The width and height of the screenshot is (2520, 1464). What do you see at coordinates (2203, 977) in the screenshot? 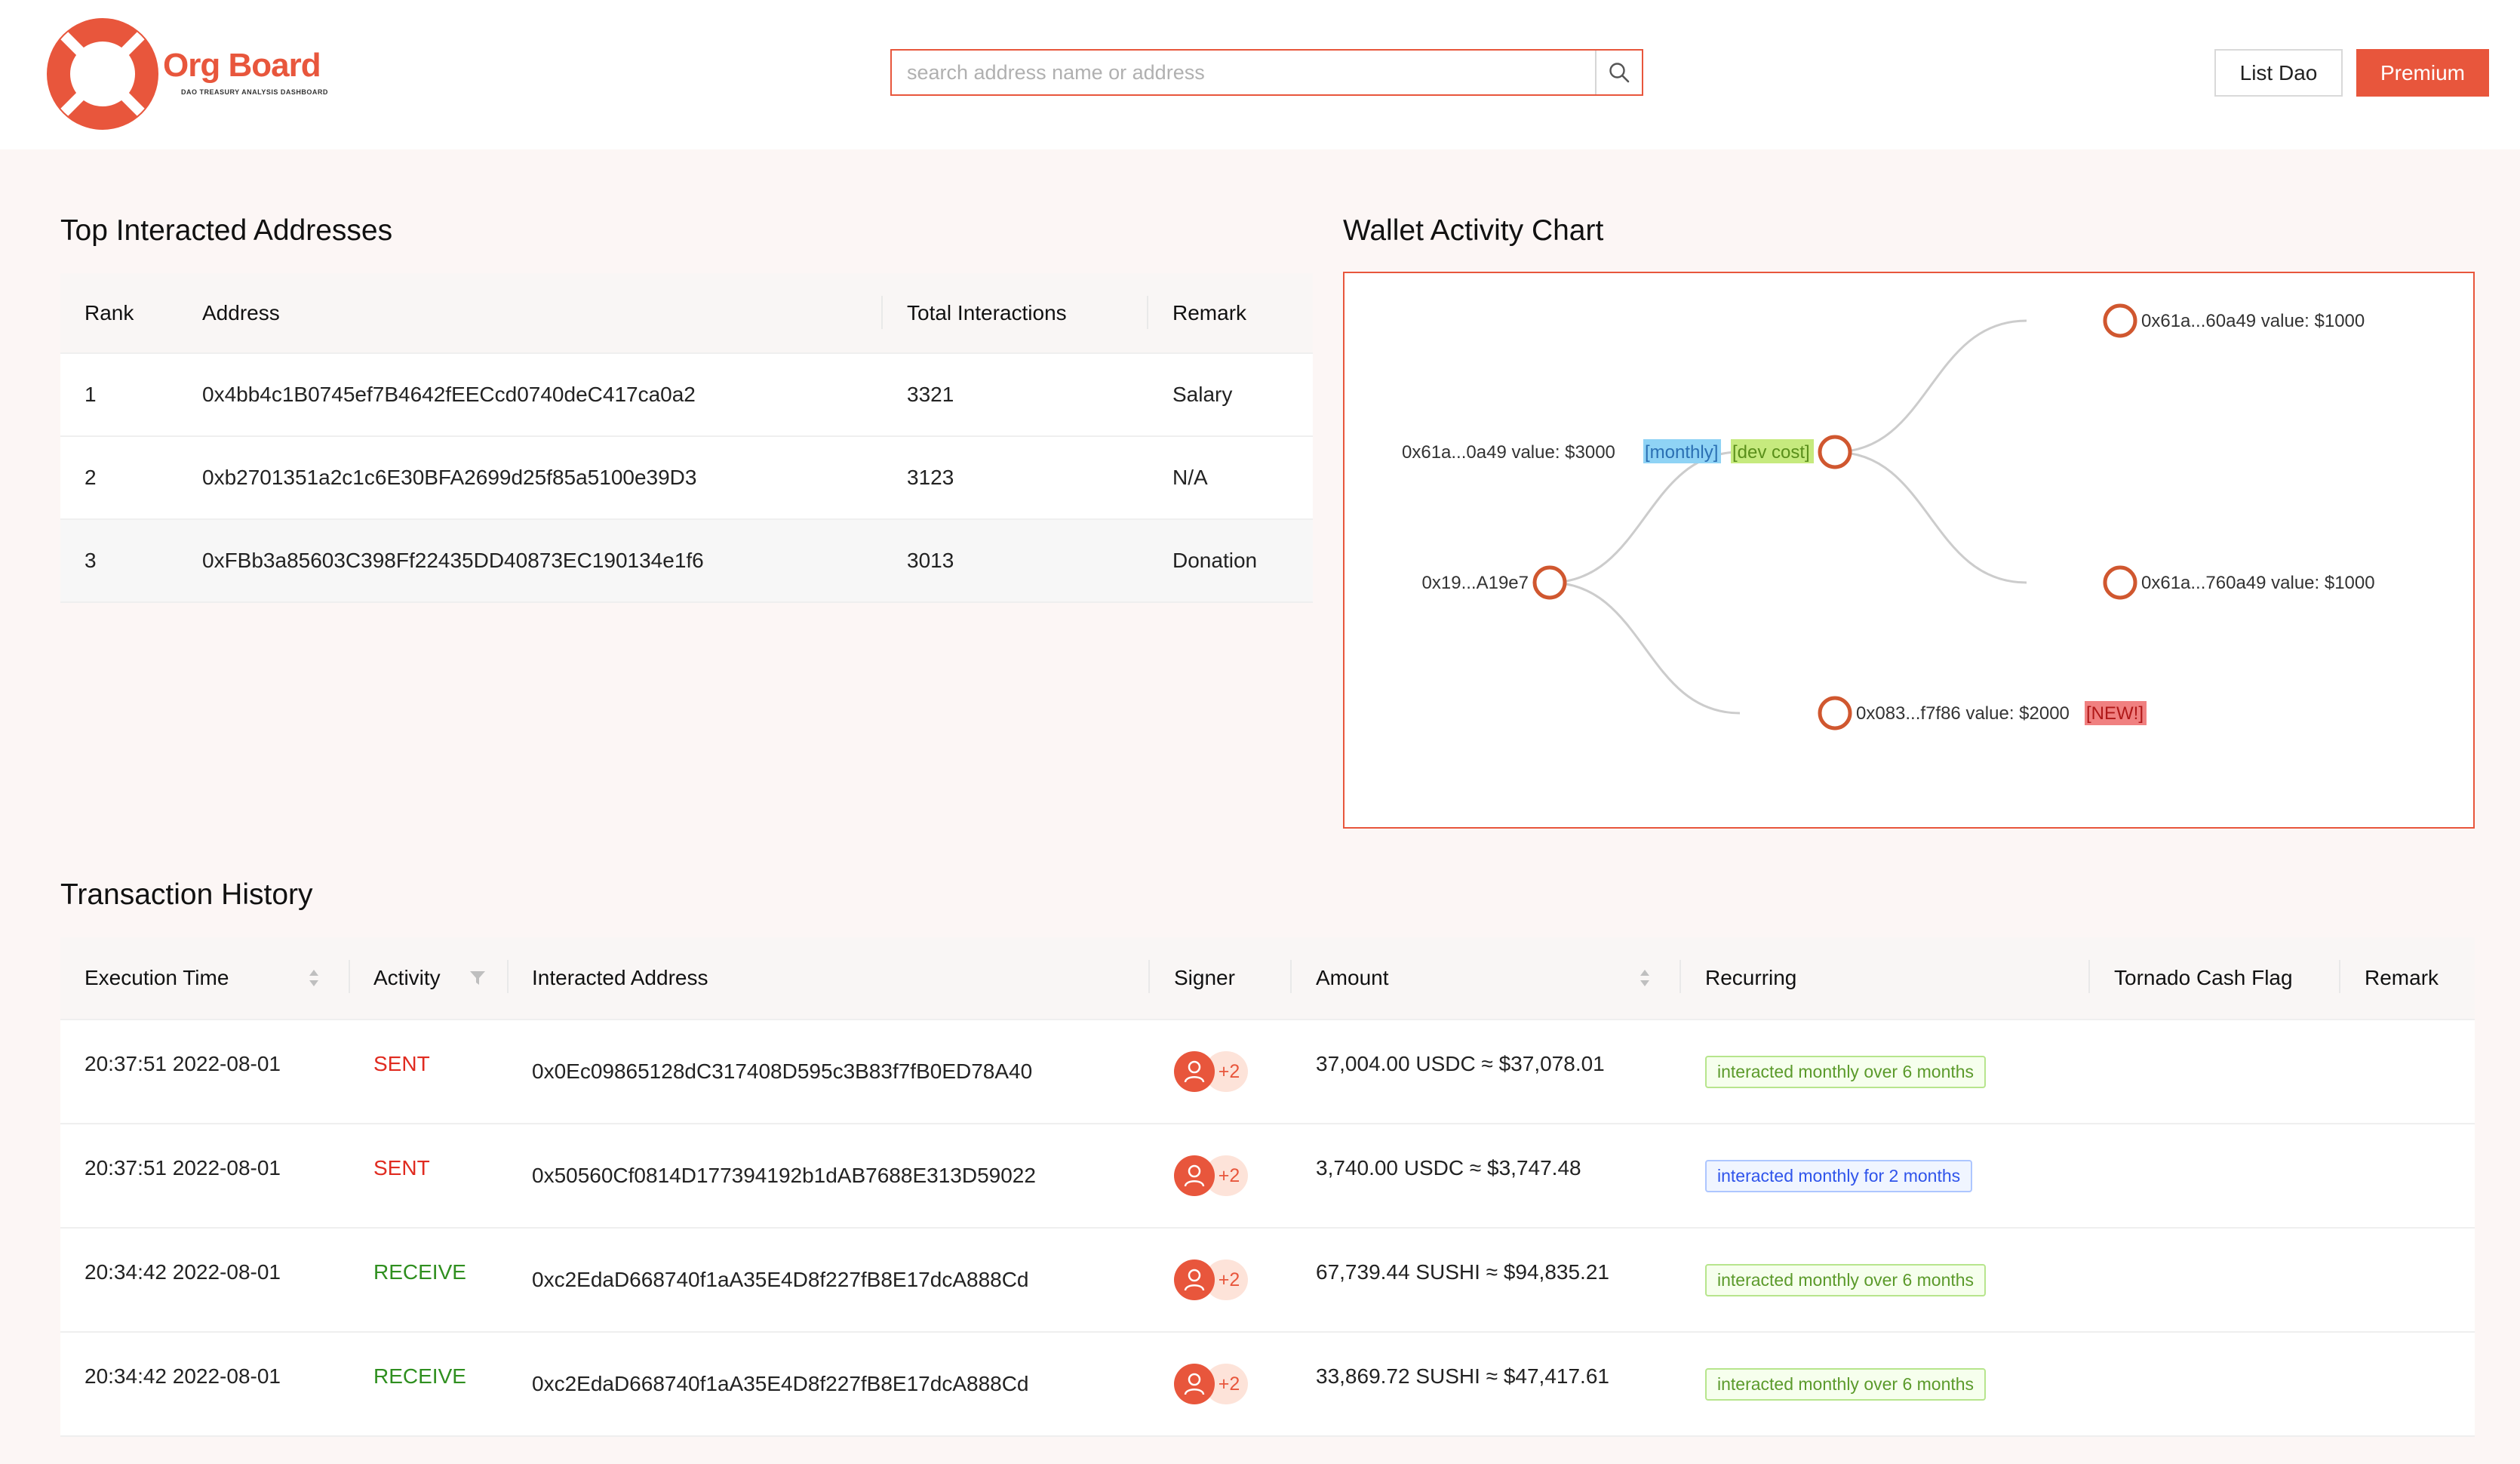
I see `column-header-tornado-cash-flag: Tornado Cash Flag` at bounding box center [2203, 977].